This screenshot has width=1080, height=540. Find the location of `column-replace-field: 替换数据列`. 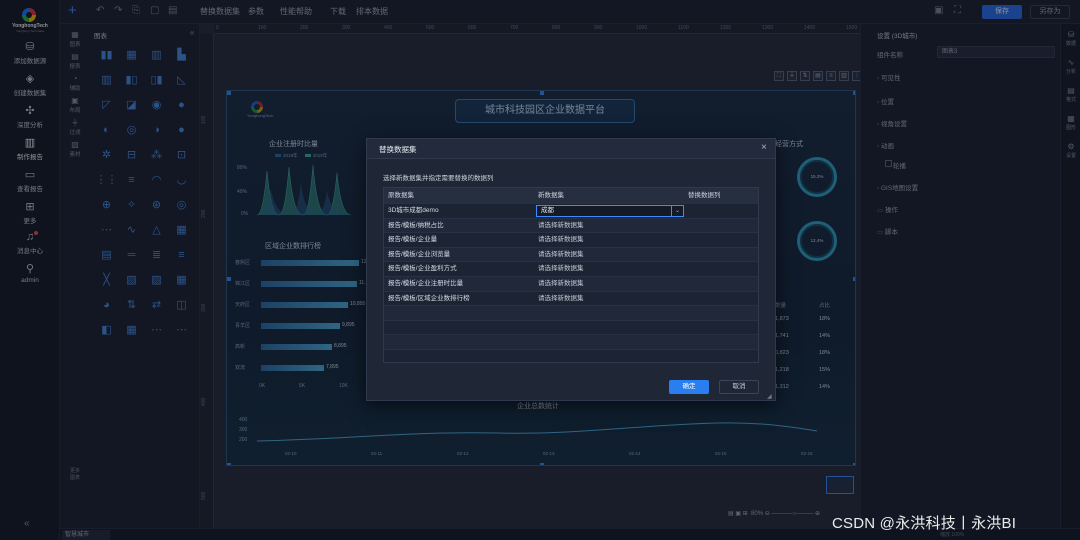

column-replace-field: 替换数据列 is located at coordinates (704, 195).